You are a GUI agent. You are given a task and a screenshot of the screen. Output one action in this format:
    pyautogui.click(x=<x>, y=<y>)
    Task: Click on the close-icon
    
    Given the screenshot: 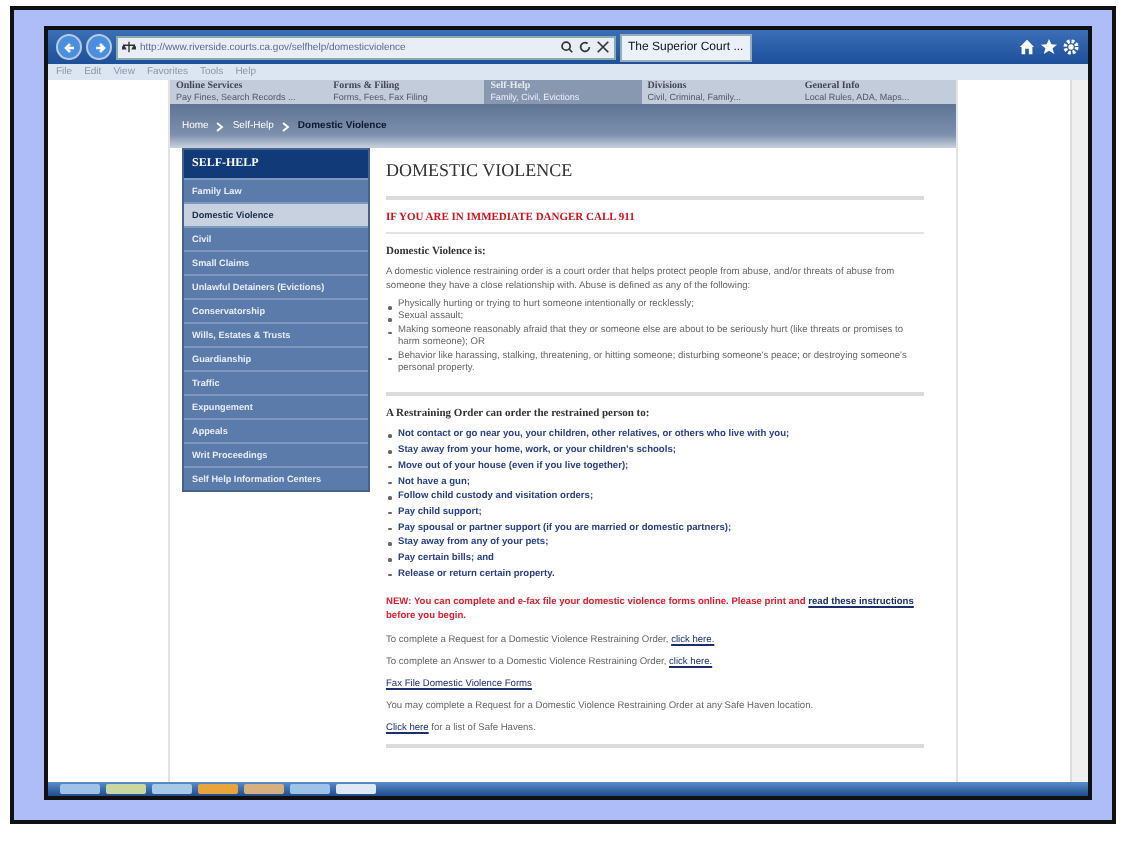 What is the action you would take?
    pyautogui.click(x=603, y=47)
    